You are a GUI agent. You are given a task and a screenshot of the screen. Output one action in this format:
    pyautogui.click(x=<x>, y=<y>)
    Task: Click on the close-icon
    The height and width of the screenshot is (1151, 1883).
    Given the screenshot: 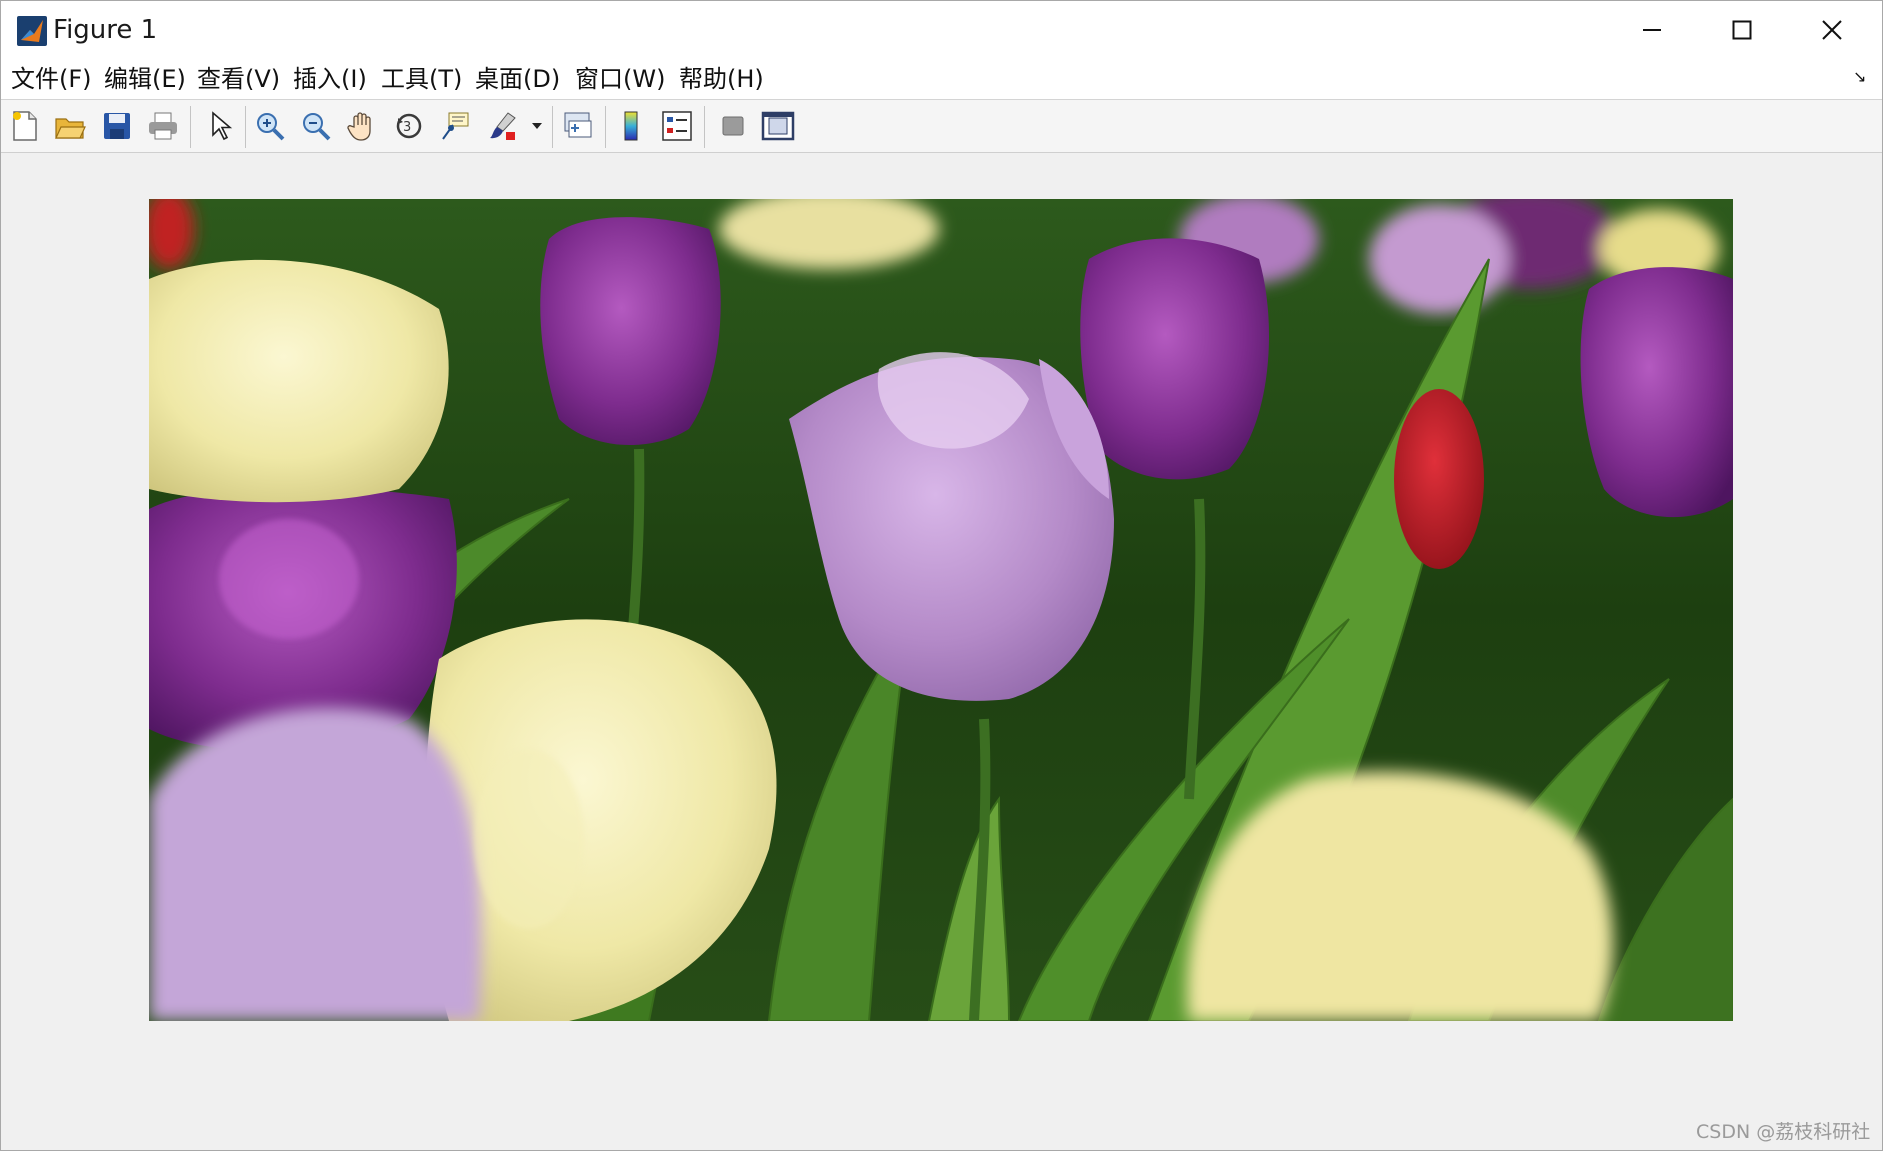 What is the action you would take?
    pyautogui.click(x=1832, y=30)
    